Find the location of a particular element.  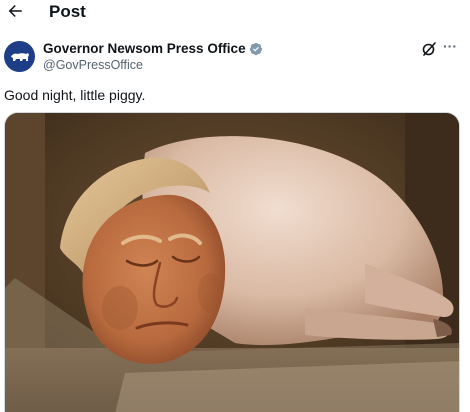

author-name-row: Governor Newsom Press Office is located at coordinates (153, 49).